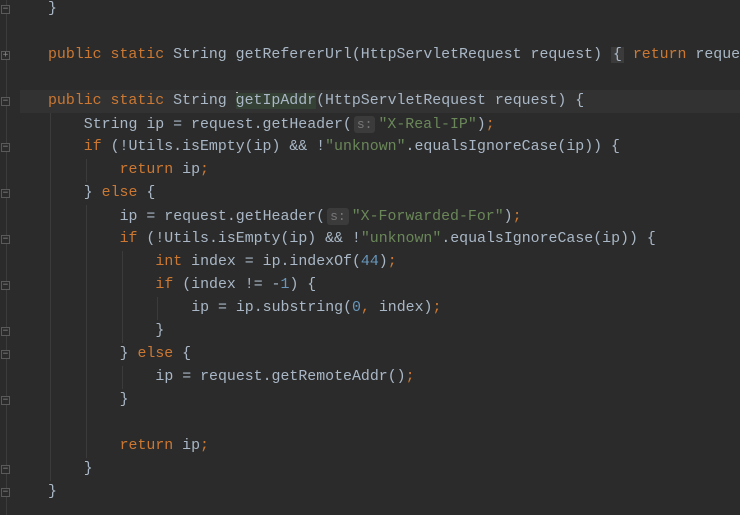 Image resolution: width=740 pixels, height=515 pixels. What do you see at coordinates (717, 55) in the screenshot?
I see `code-token: reque` at bounding box center [717, 55].